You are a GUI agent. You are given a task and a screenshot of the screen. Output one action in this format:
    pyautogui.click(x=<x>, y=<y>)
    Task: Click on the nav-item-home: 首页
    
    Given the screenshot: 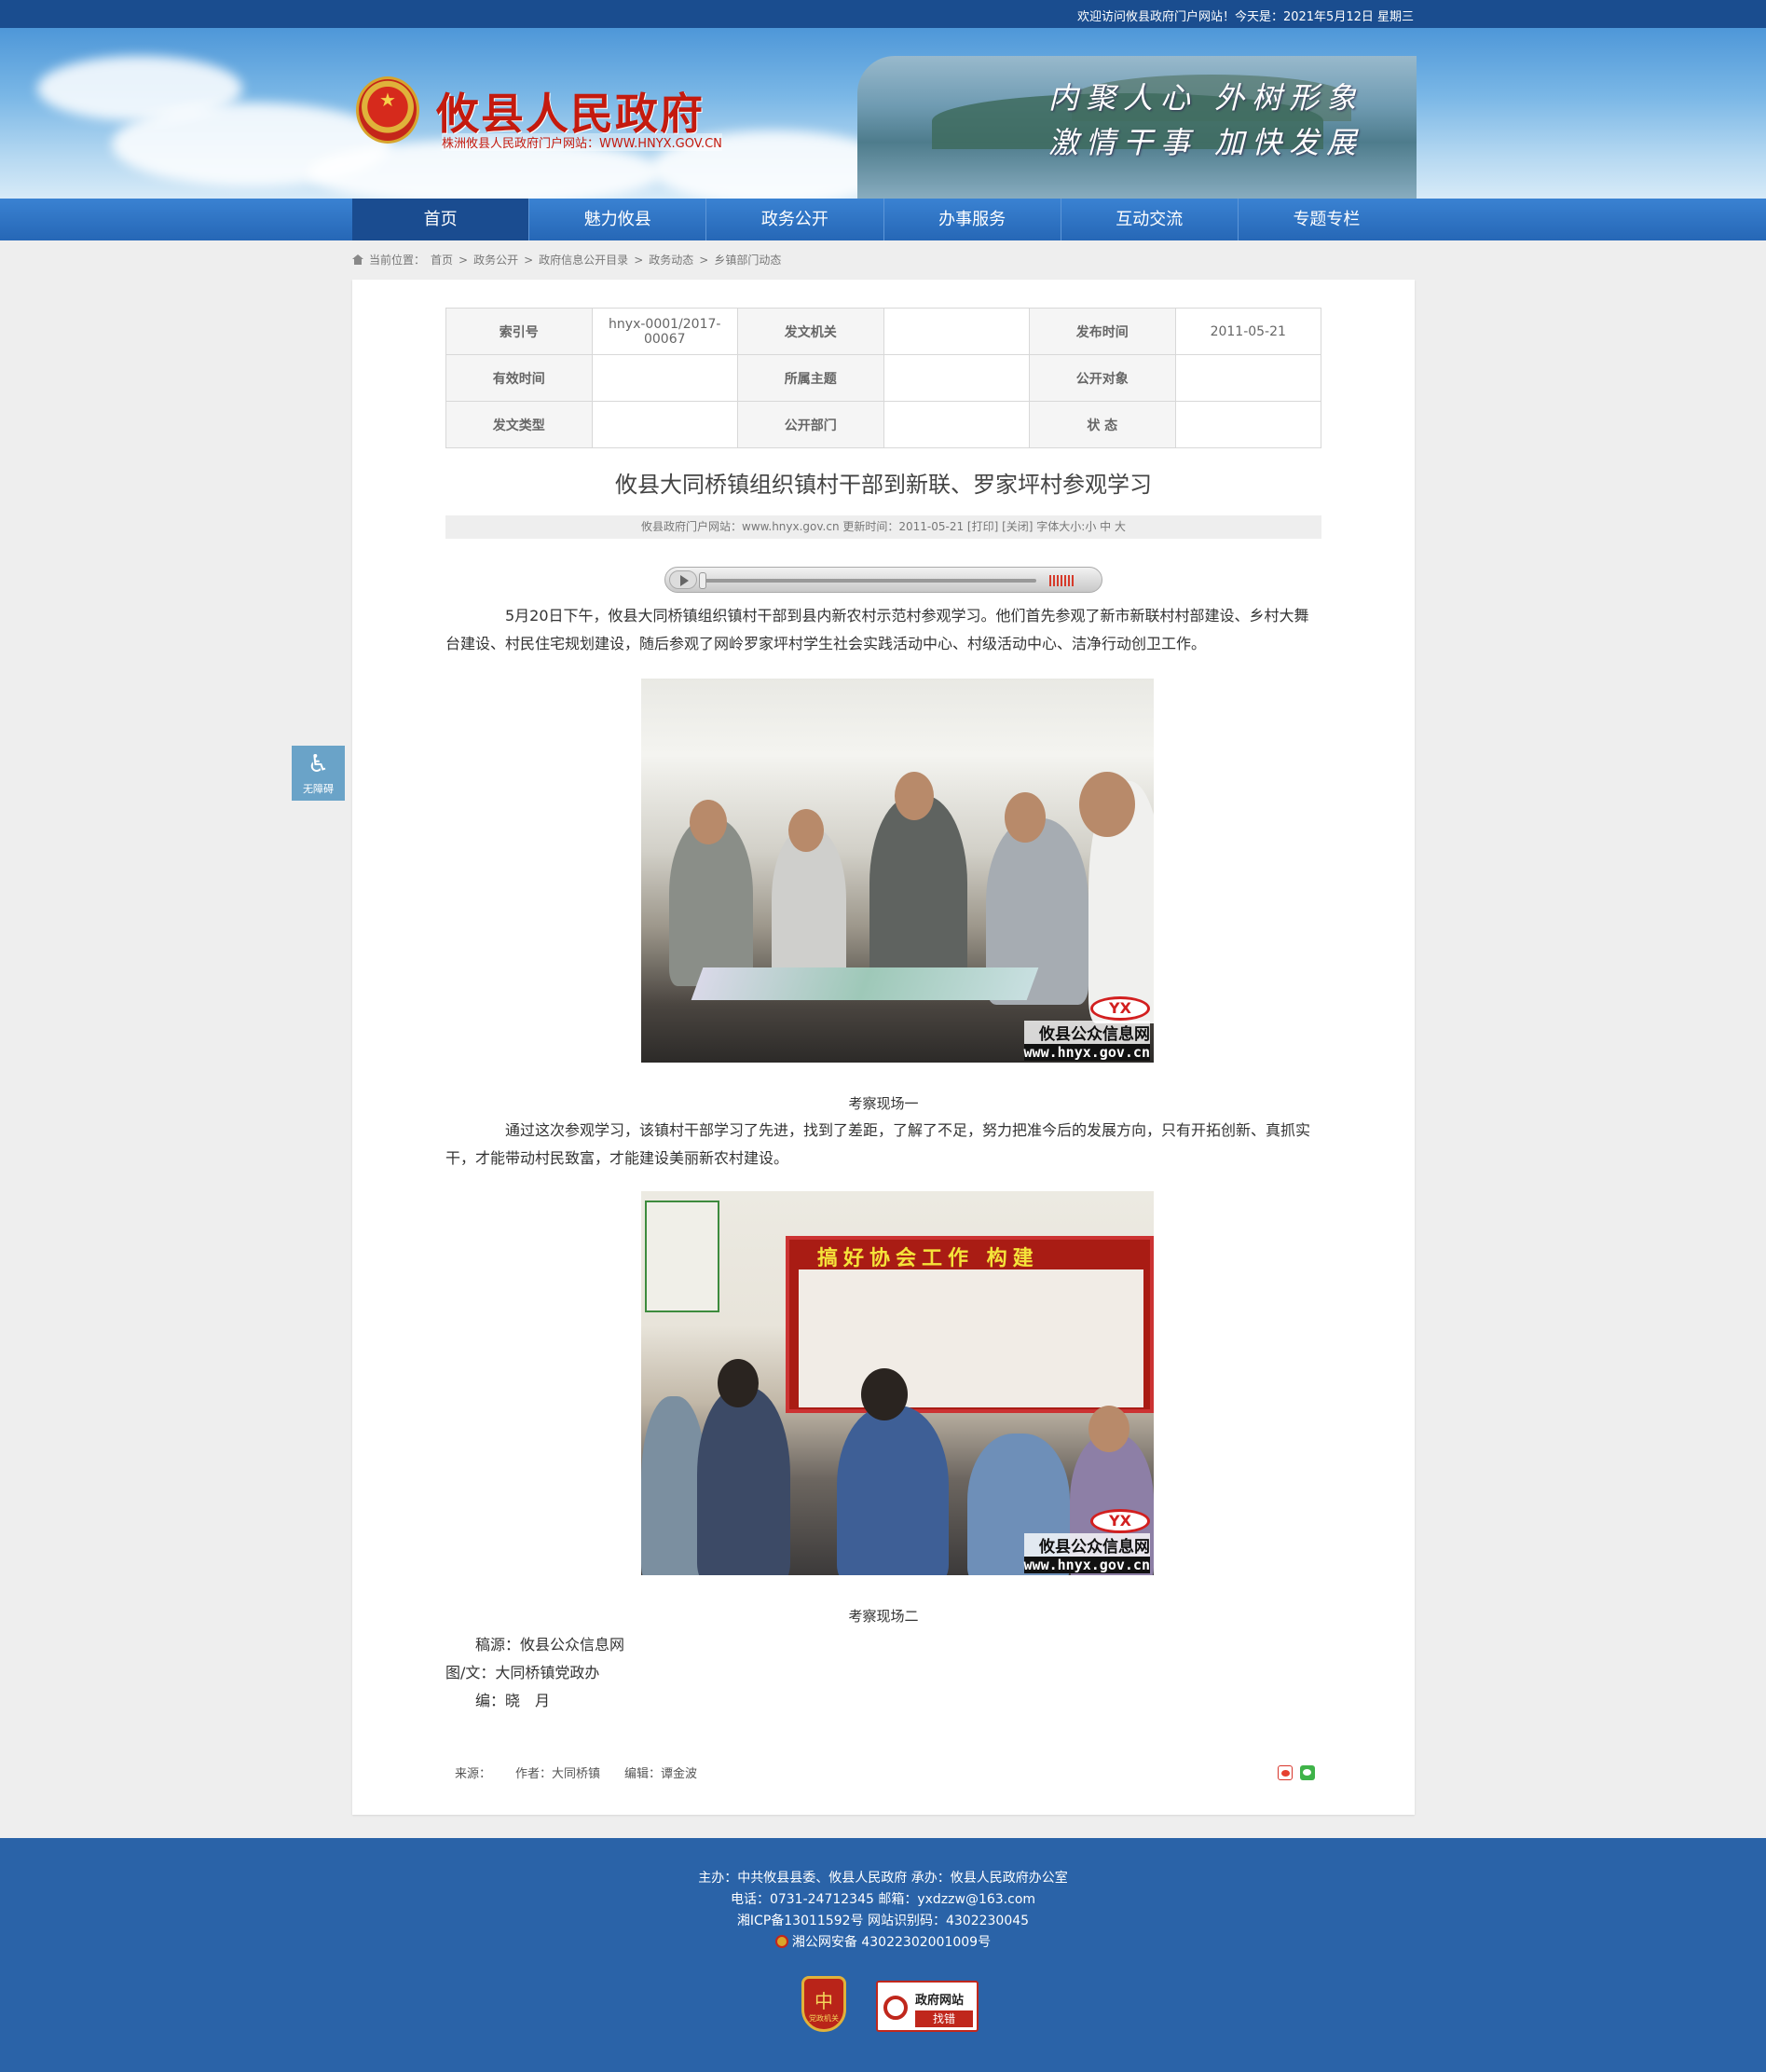 What is the action you would take?
    pyautogui.click(x=441, y=219)
    